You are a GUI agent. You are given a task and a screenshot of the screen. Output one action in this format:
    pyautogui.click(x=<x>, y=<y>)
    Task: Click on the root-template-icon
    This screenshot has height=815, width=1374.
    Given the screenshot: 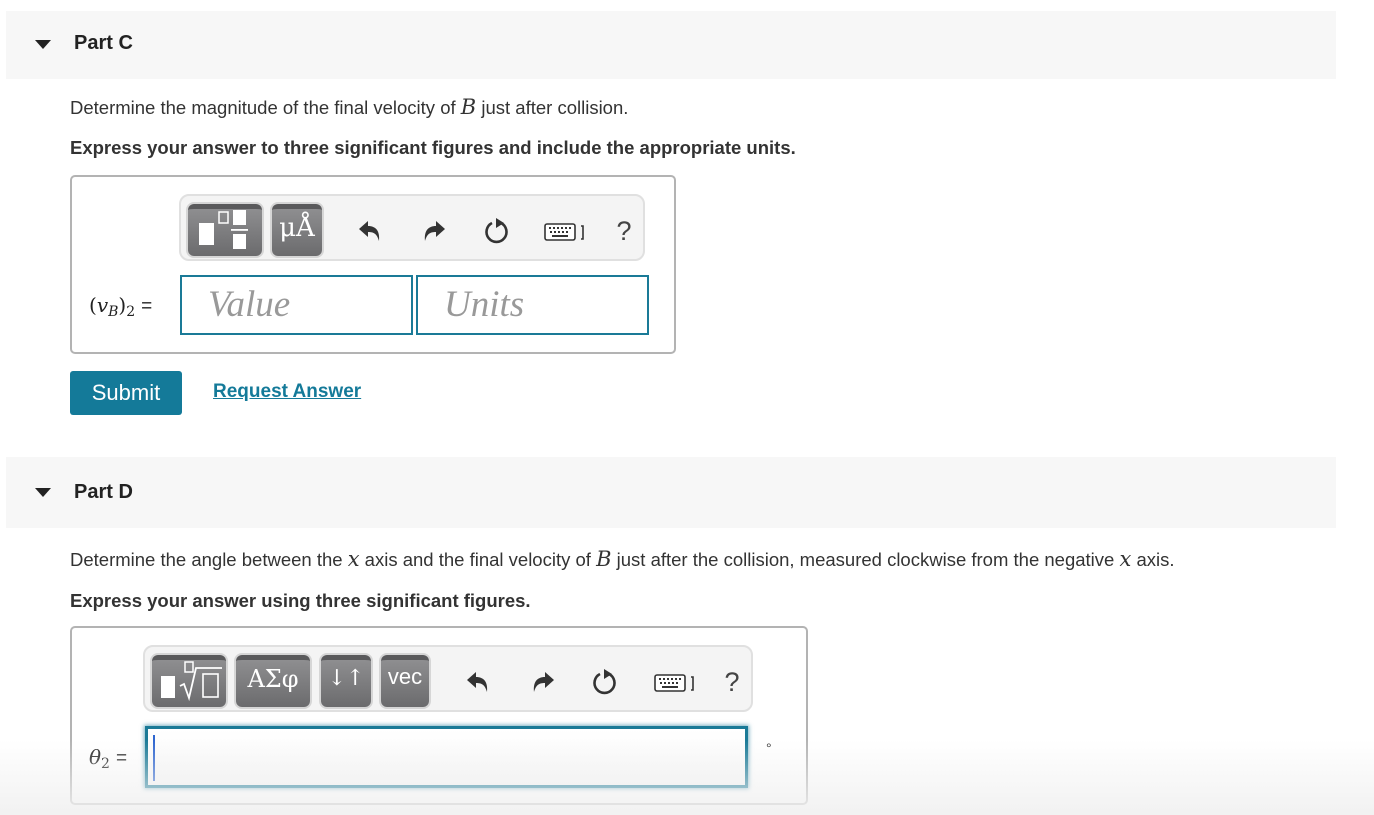 What is the action you would take?
    pyautogui.click(x=191, y=681)
    